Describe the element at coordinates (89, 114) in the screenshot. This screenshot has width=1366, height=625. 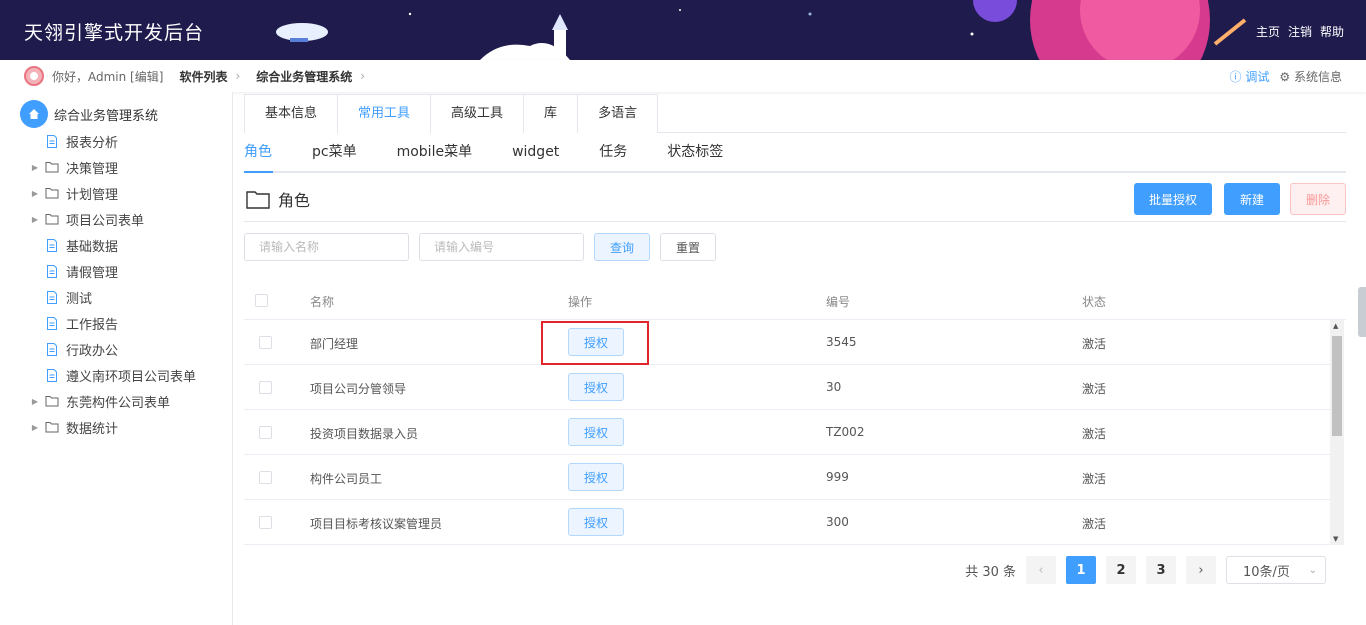
I see `tree-root: 综合业务管理系统` at that location.